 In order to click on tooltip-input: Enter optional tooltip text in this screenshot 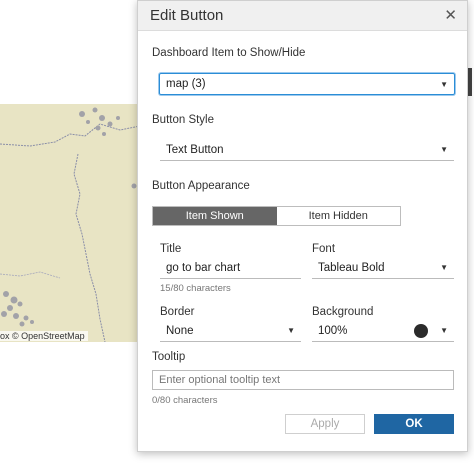, I will do `click(303, 380)`.